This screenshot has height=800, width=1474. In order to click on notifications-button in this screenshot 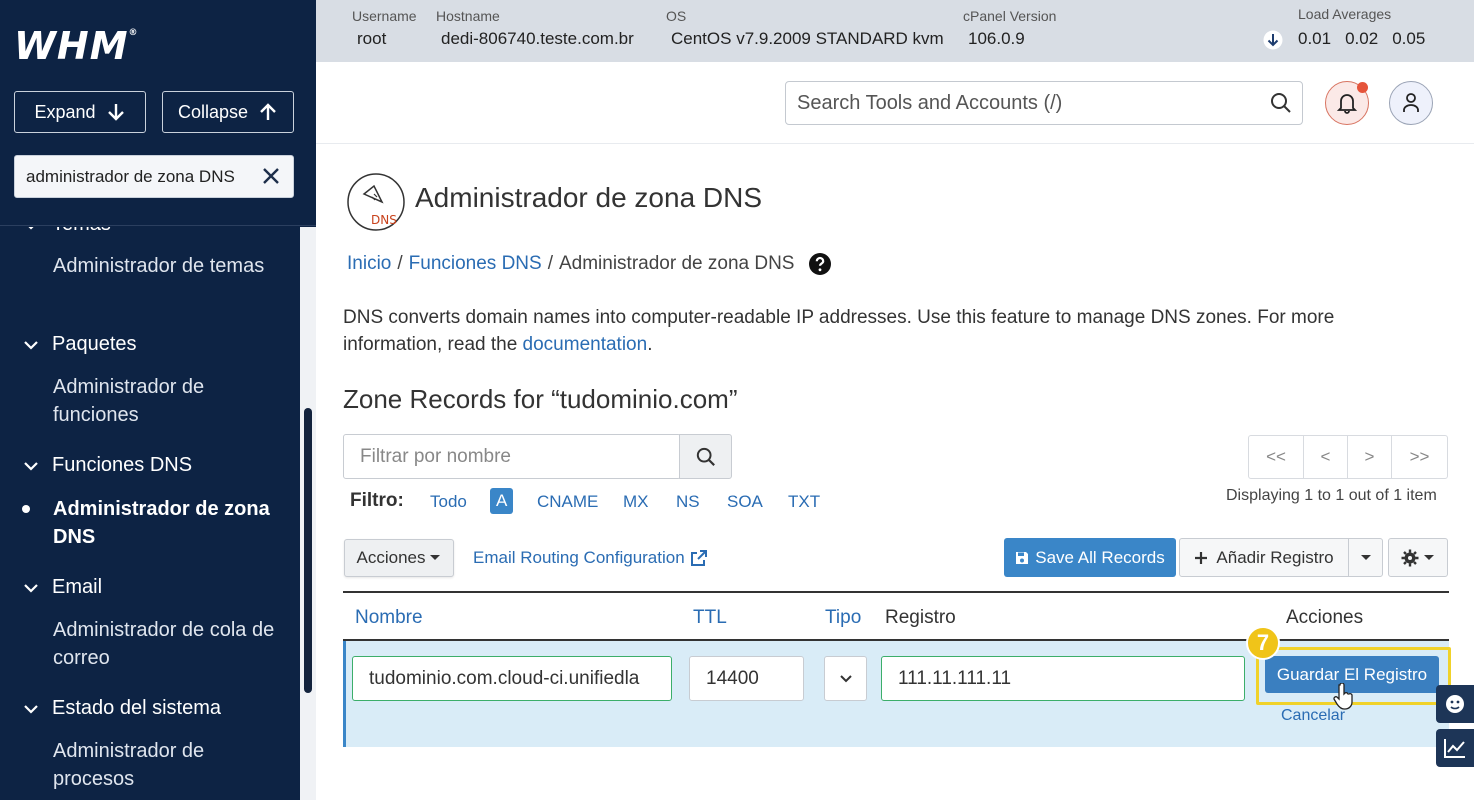, I will do `click(1347, 103)`.